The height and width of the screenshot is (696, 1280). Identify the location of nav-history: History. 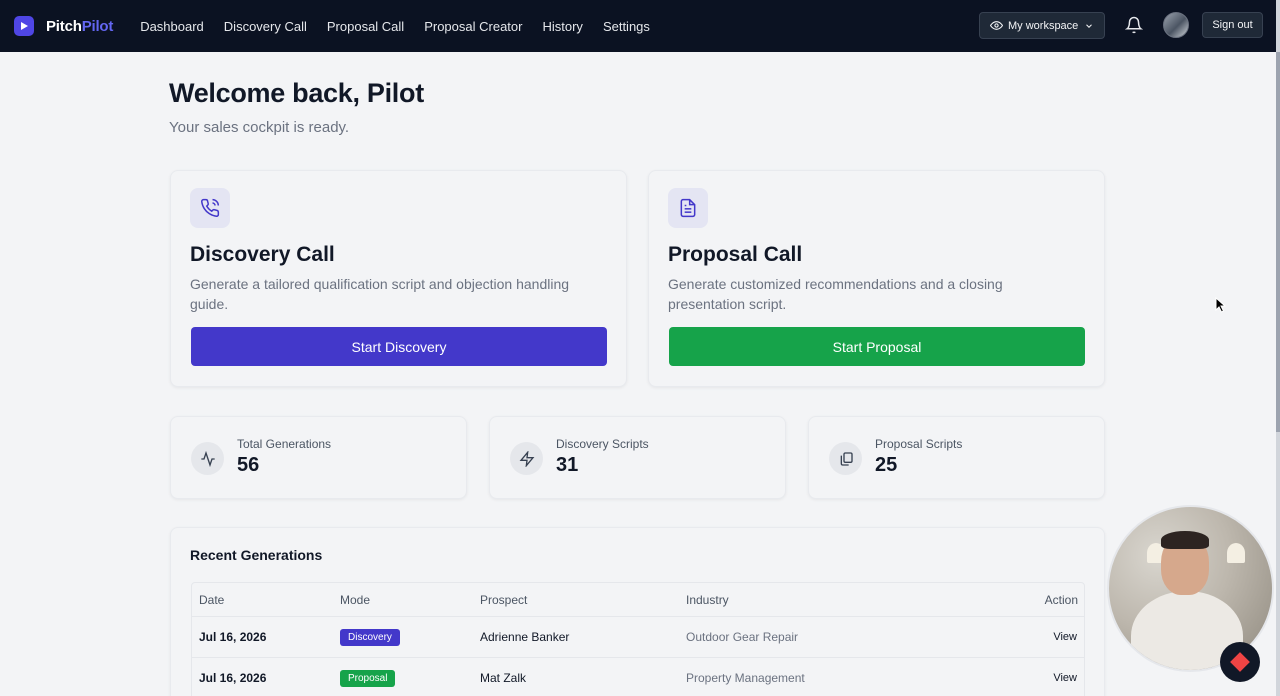
(562, 26).